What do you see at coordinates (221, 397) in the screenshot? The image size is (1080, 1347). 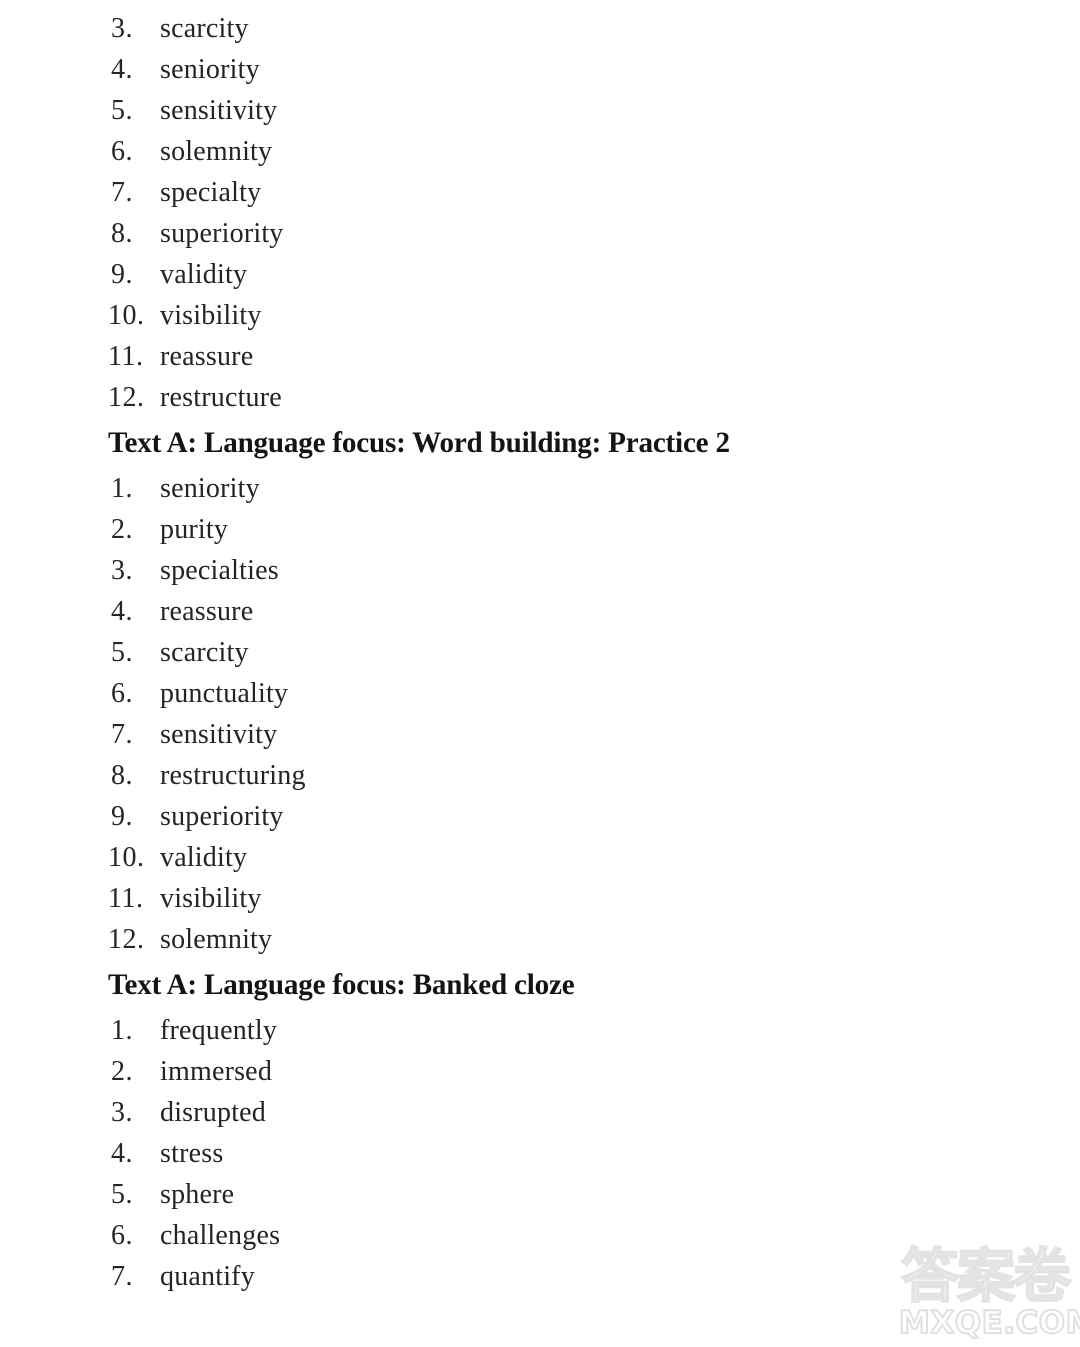 I see `list-item-word: restructure` at bounding box center [221, 397].